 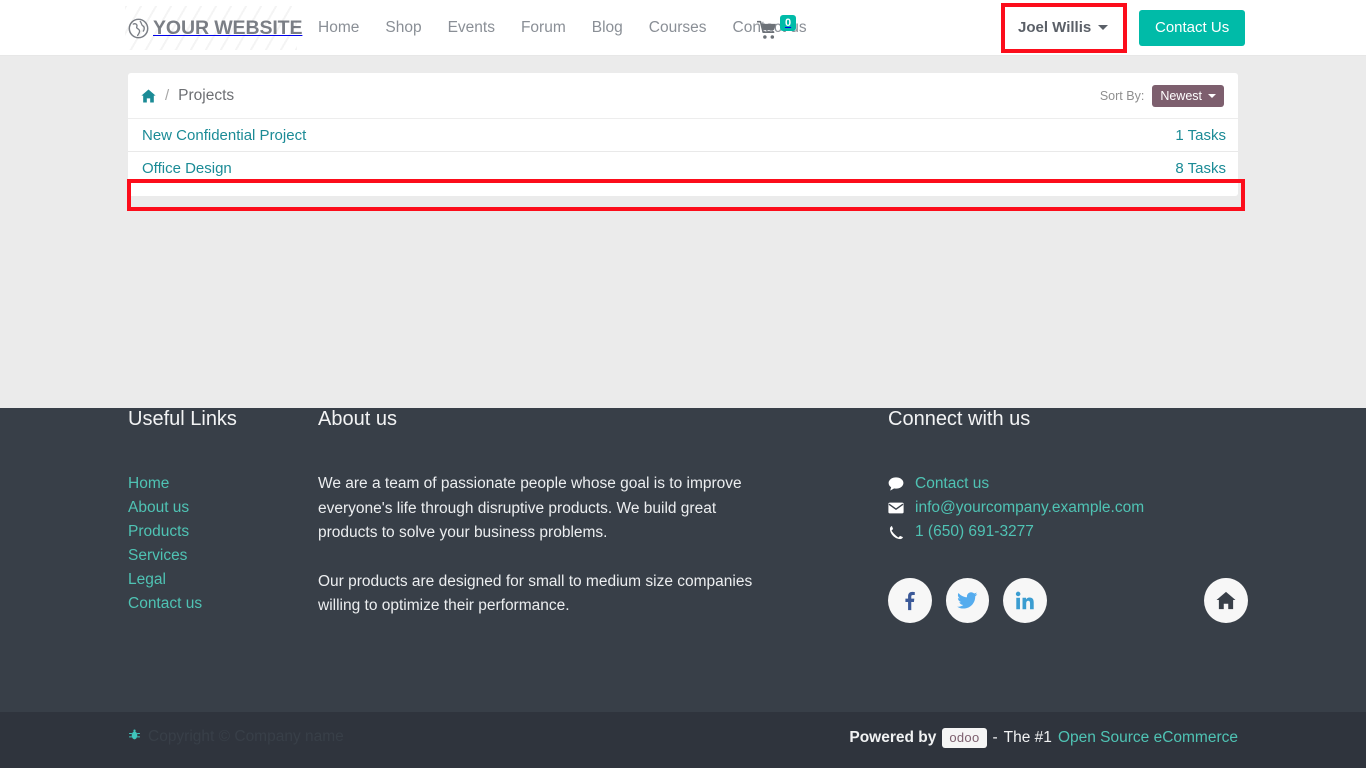 What do you see at coordinates (338, 28) in the screenshot?
I see `nav-item-home: Home` at bounding box center [338, 28].